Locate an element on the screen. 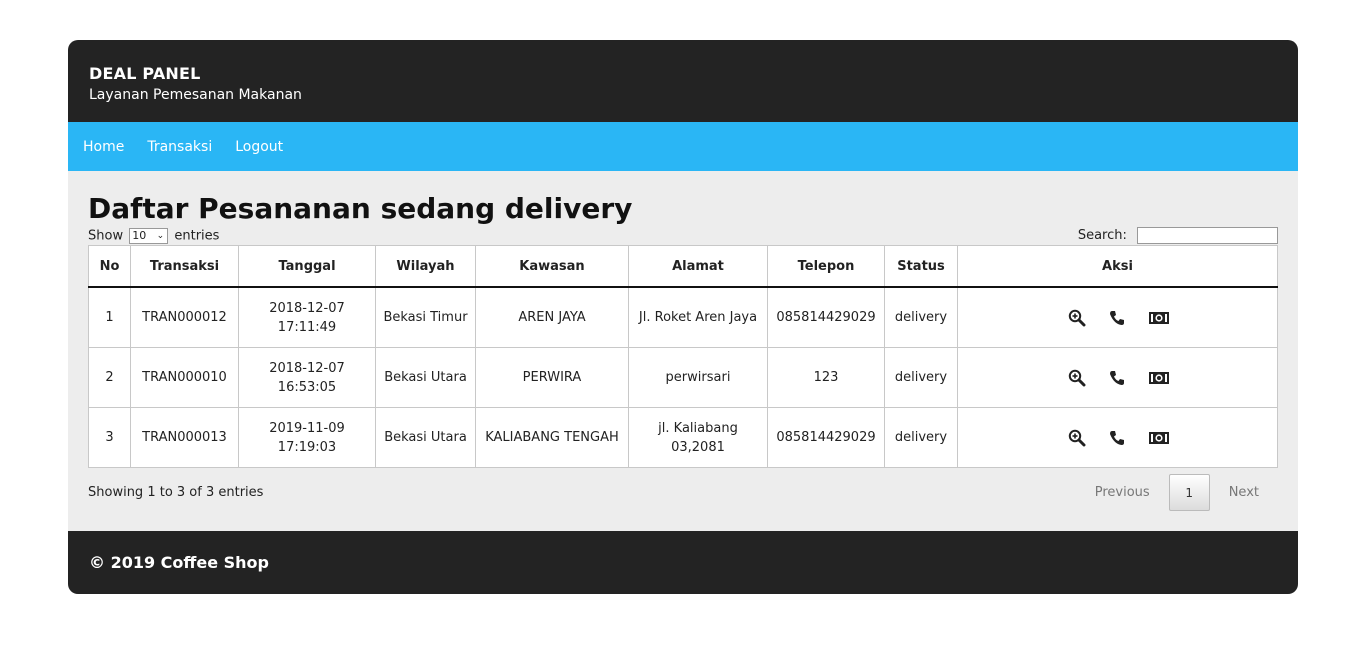 The image size is (1366, 654). cell-alamat: jl. Kaliabang 03,2081 is located at coordinates (698, 437).